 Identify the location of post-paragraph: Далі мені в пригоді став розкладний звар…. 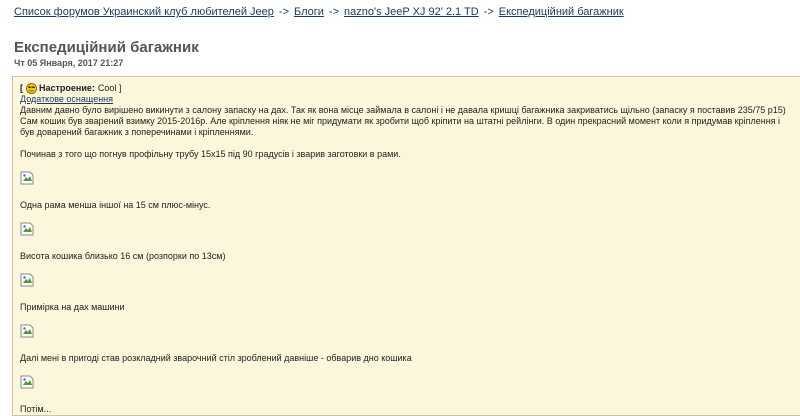
(216, 358).